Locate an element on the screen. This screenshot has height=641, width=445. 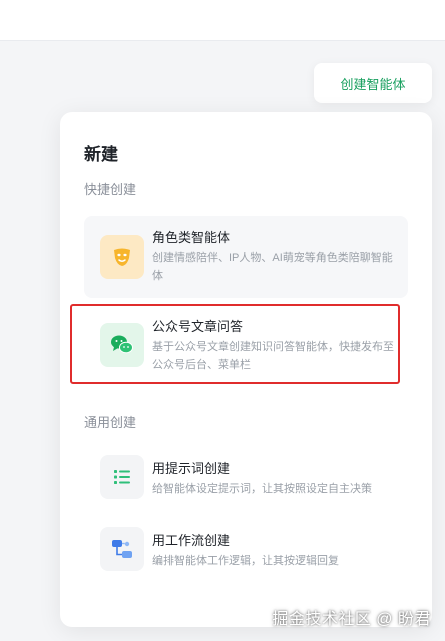
prompt-create-title: 用提示词创建 is located at coordinates (191, 468).